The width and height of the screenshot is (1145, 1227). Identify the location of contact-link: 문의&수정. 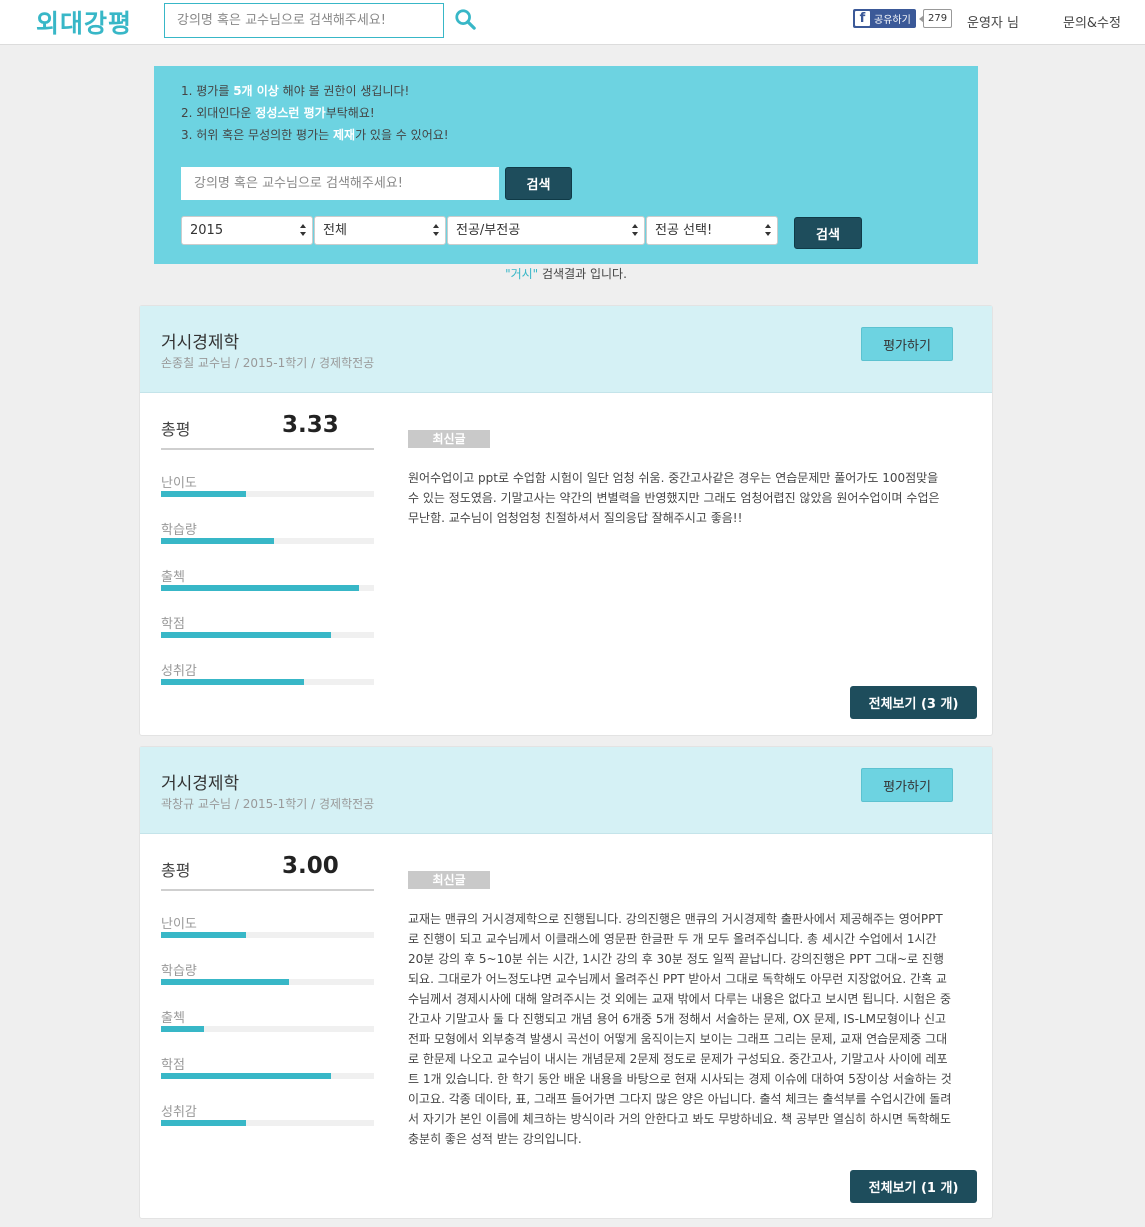
(1092, 21).